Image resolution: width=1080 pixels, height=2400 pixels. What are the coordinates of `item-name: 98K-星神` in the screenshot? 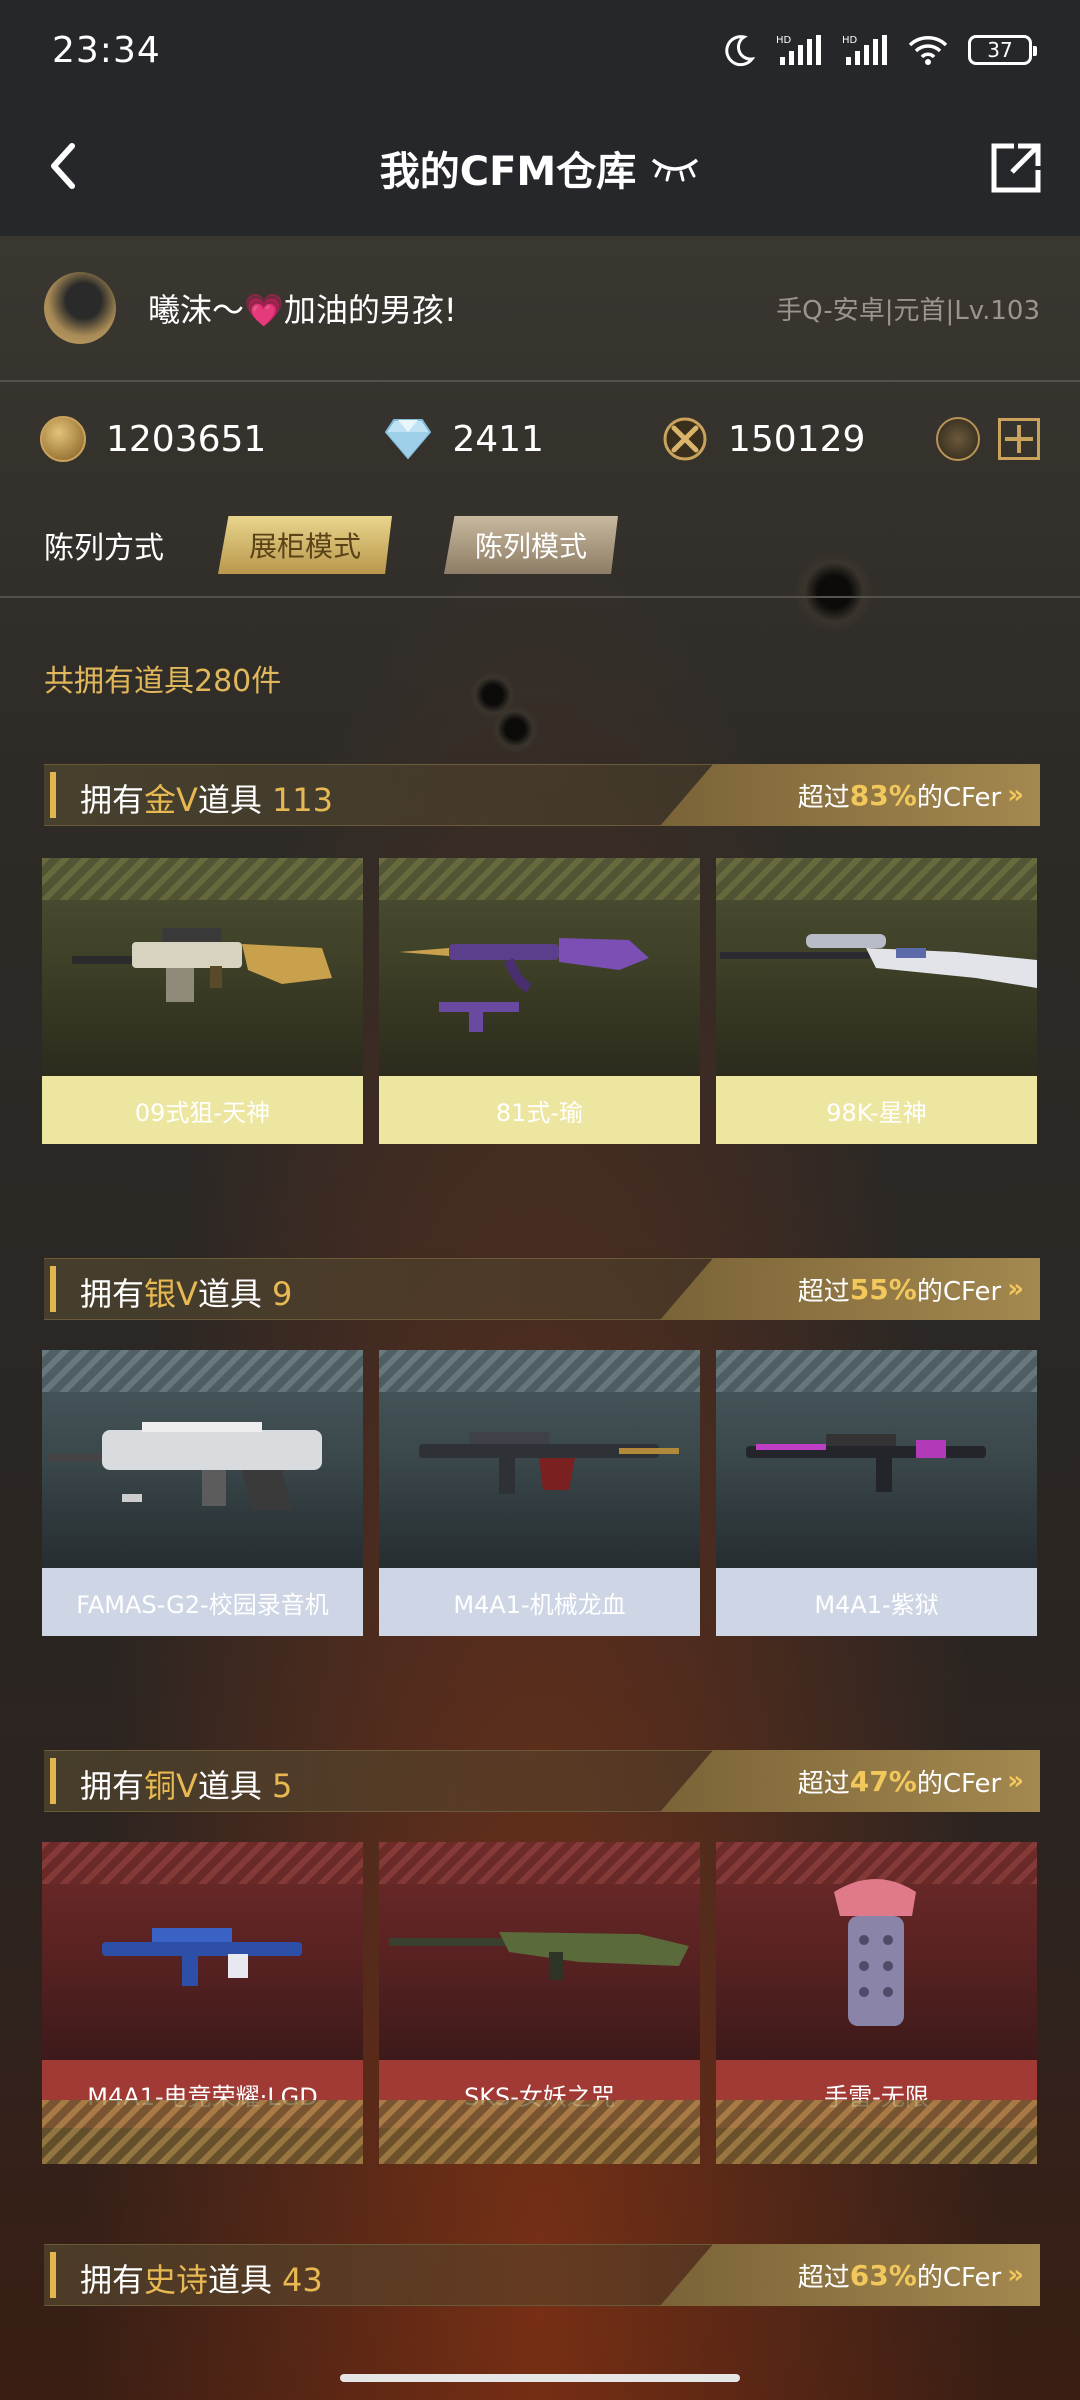 It's located at (876, 1110).